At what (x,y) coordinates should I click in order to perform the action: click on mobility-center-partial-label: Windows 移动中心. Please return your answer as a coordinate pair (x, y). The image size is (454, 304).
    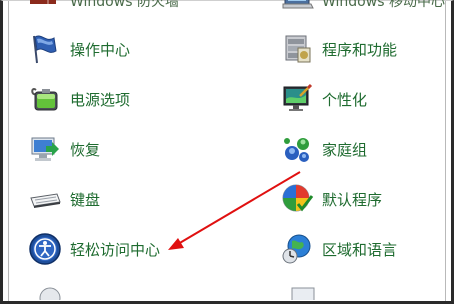
    Looking at the image, I should click on (383, 5).